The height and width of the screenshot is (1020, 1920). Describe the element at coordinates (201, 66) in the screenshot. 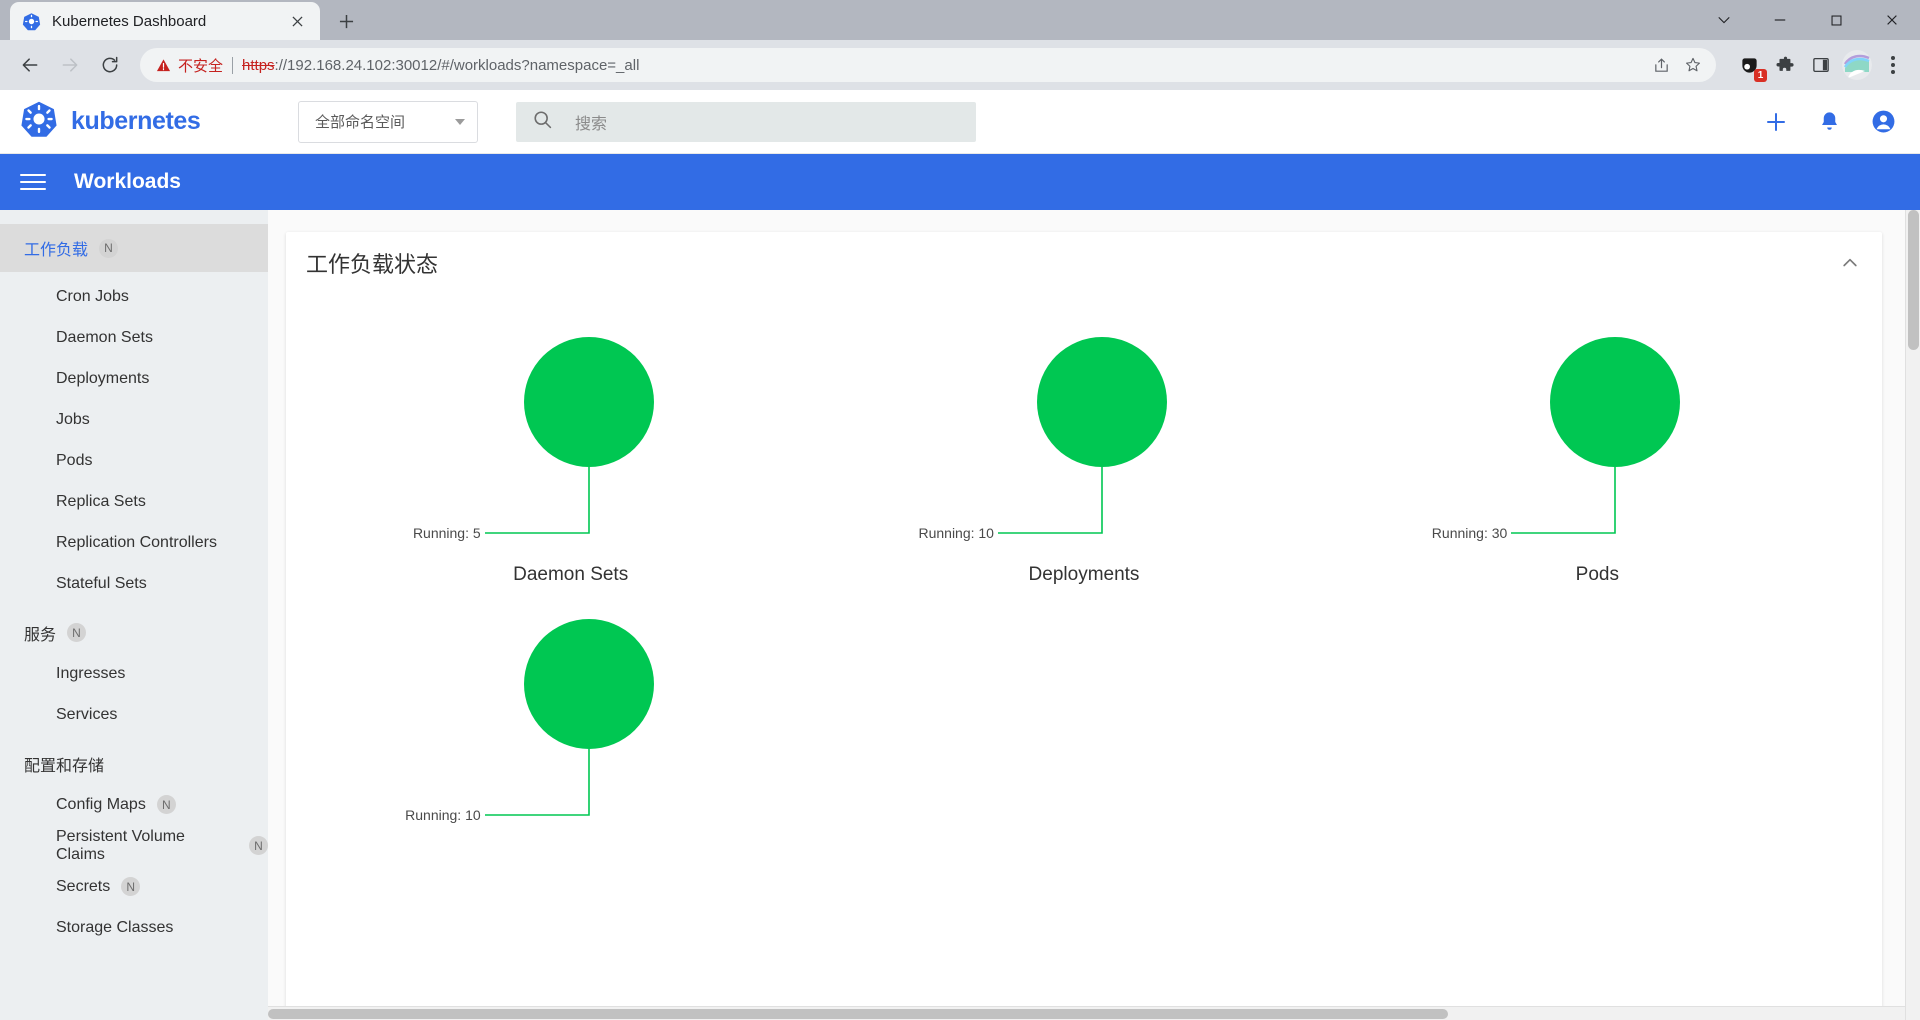

I see `security-status-label: 不安全` at that location.